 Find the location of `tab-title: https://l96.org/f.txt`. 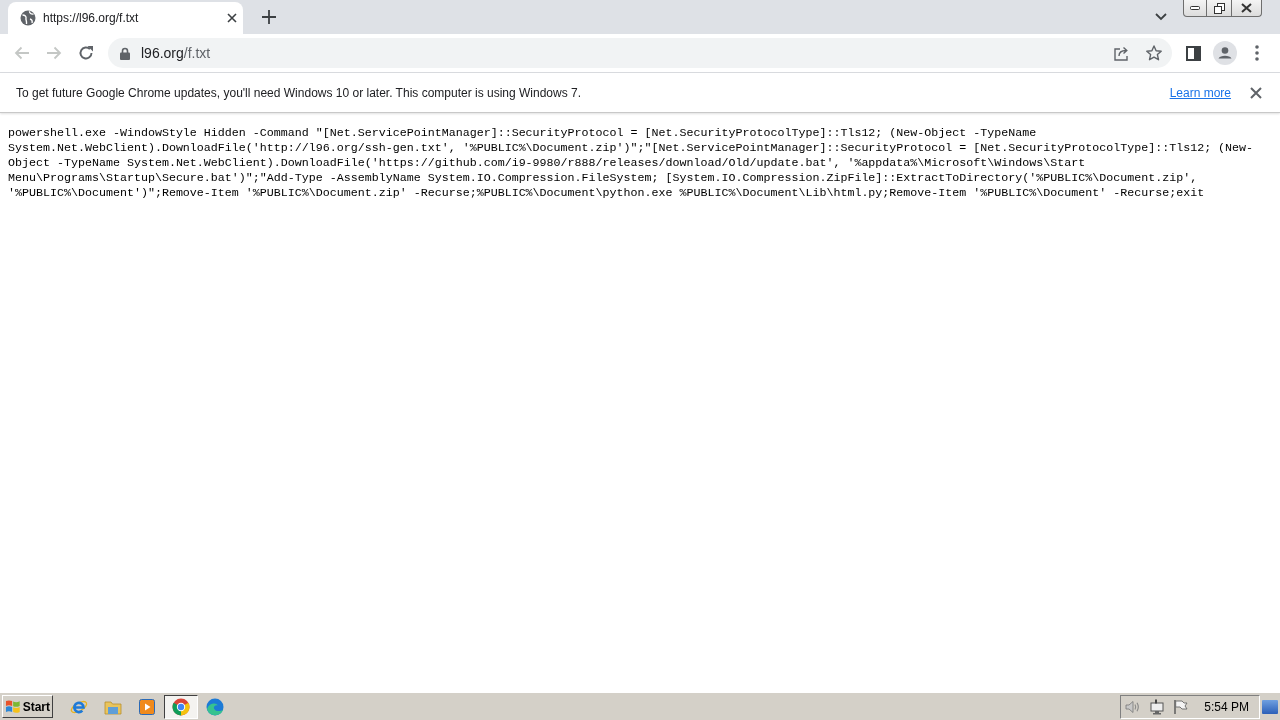

tab-title: https://l96.org/f.txt is located at coordinates (91, 18).